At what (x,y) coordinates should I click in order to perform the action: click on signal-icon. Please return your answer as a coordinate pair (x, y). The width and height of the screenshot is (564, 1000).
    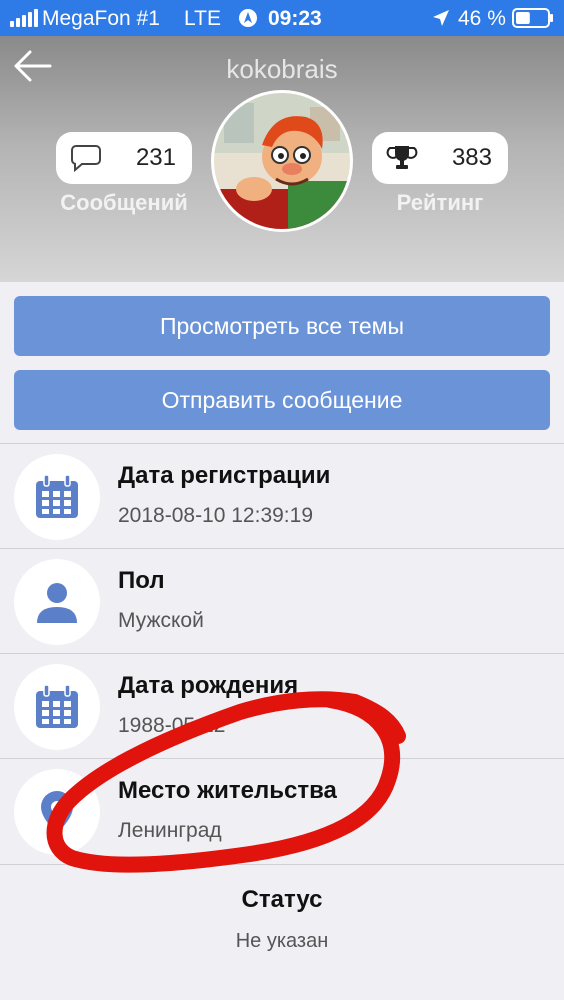
    Looking at the image, I should click on (24, 18).